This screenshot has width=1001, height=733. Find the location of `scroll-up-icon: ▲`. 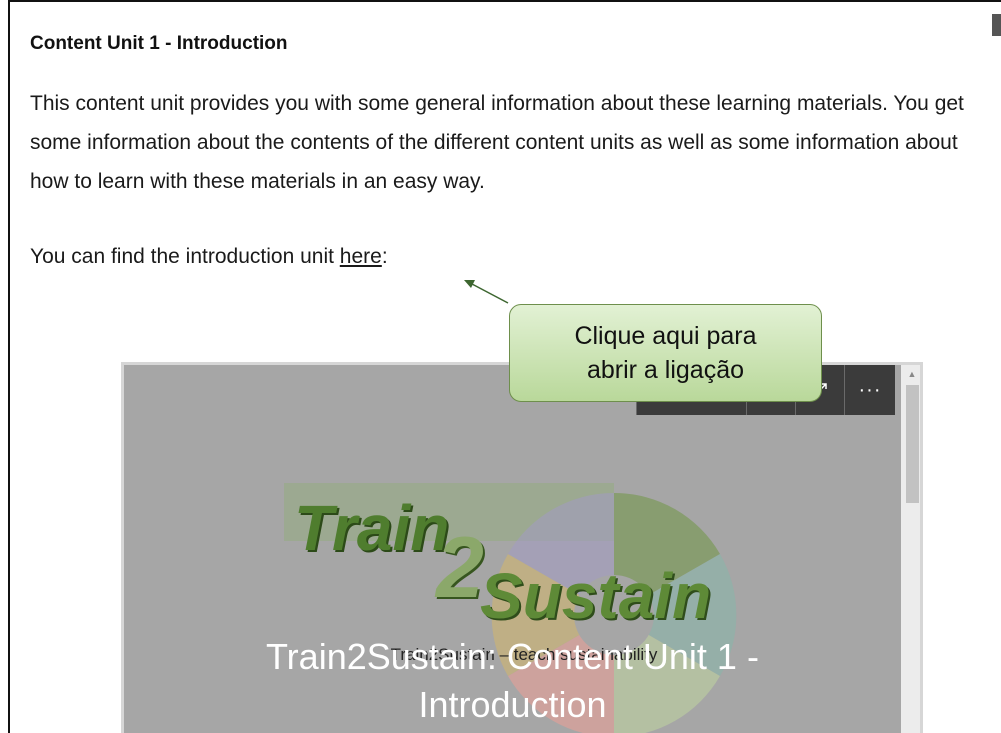

scroll-up-icon: ▲ is located at coordinates (910, 374).